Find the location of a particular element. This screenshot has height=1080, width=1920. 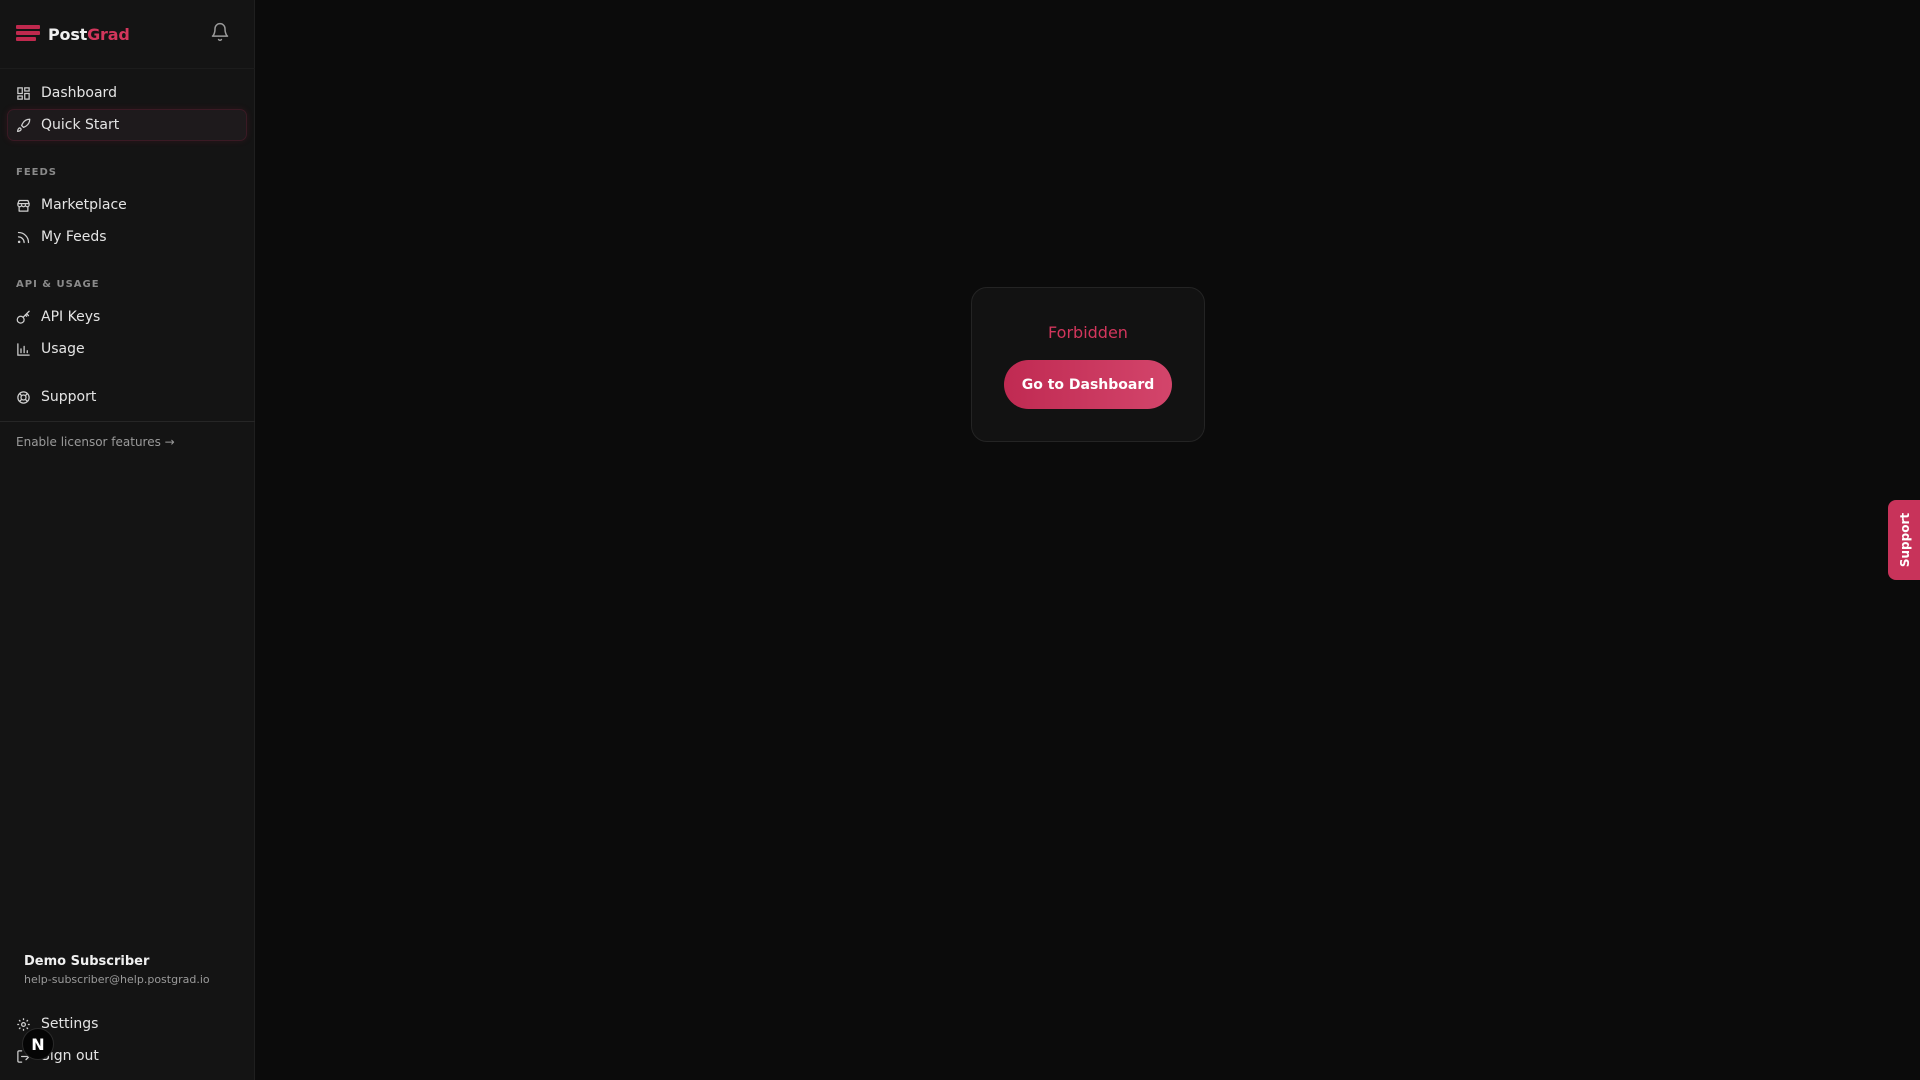

nav-item-support: Support is located at coordinates (127, 397).